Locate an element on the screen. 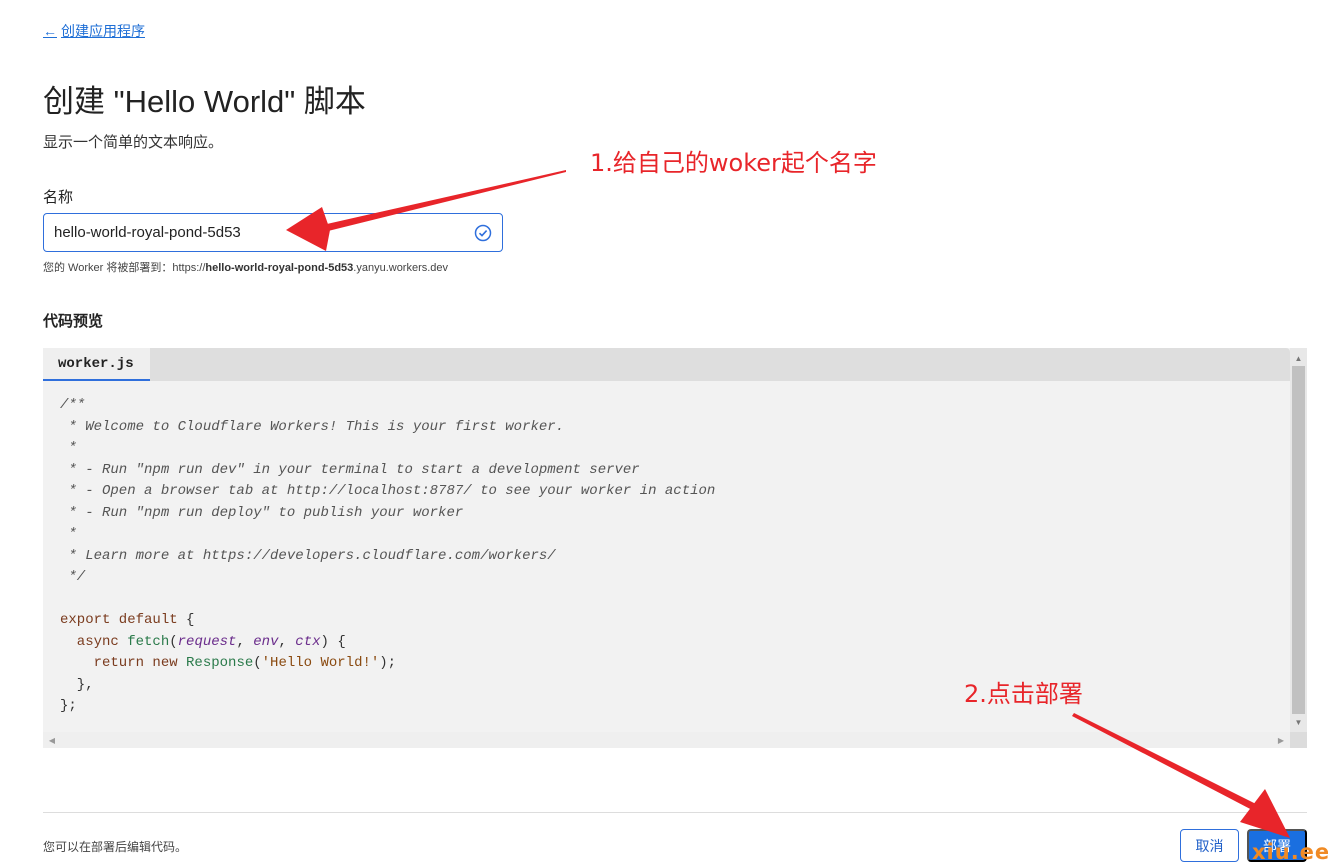  deploy-hint-subdomain: hello-world-royal-pond-5d53 is located at coordinates (279, 268).